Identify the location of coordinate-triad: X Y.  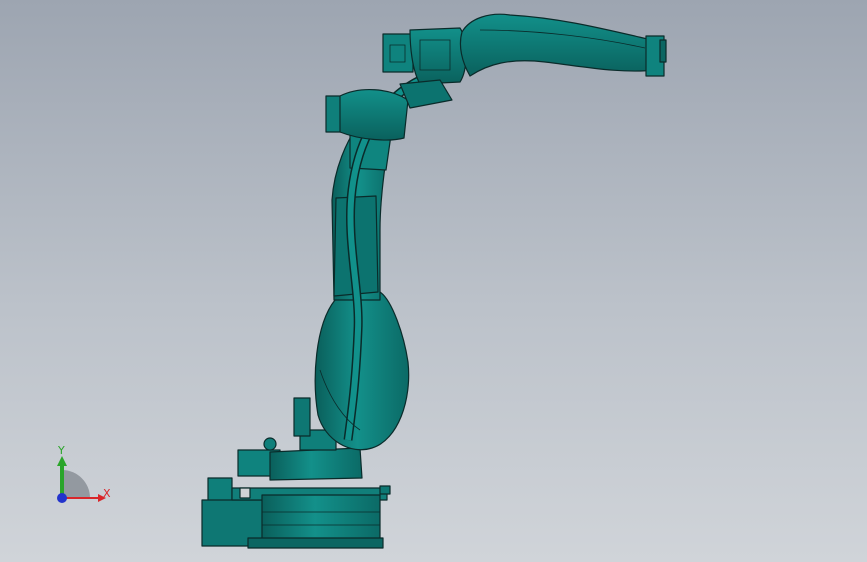
(84, 473).